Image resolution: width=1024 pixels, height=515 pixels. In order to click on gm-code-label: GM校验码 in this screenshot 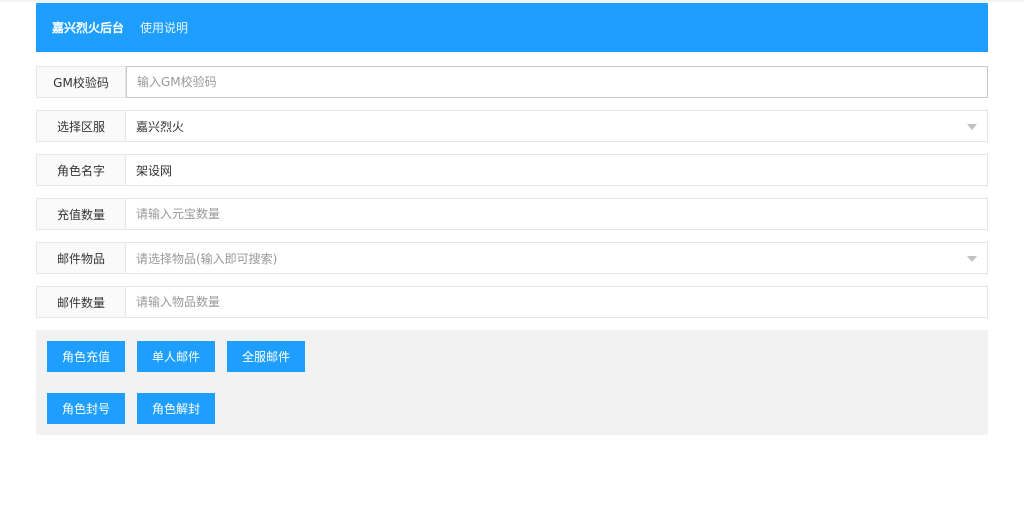, I will do `click(81, 82)`.